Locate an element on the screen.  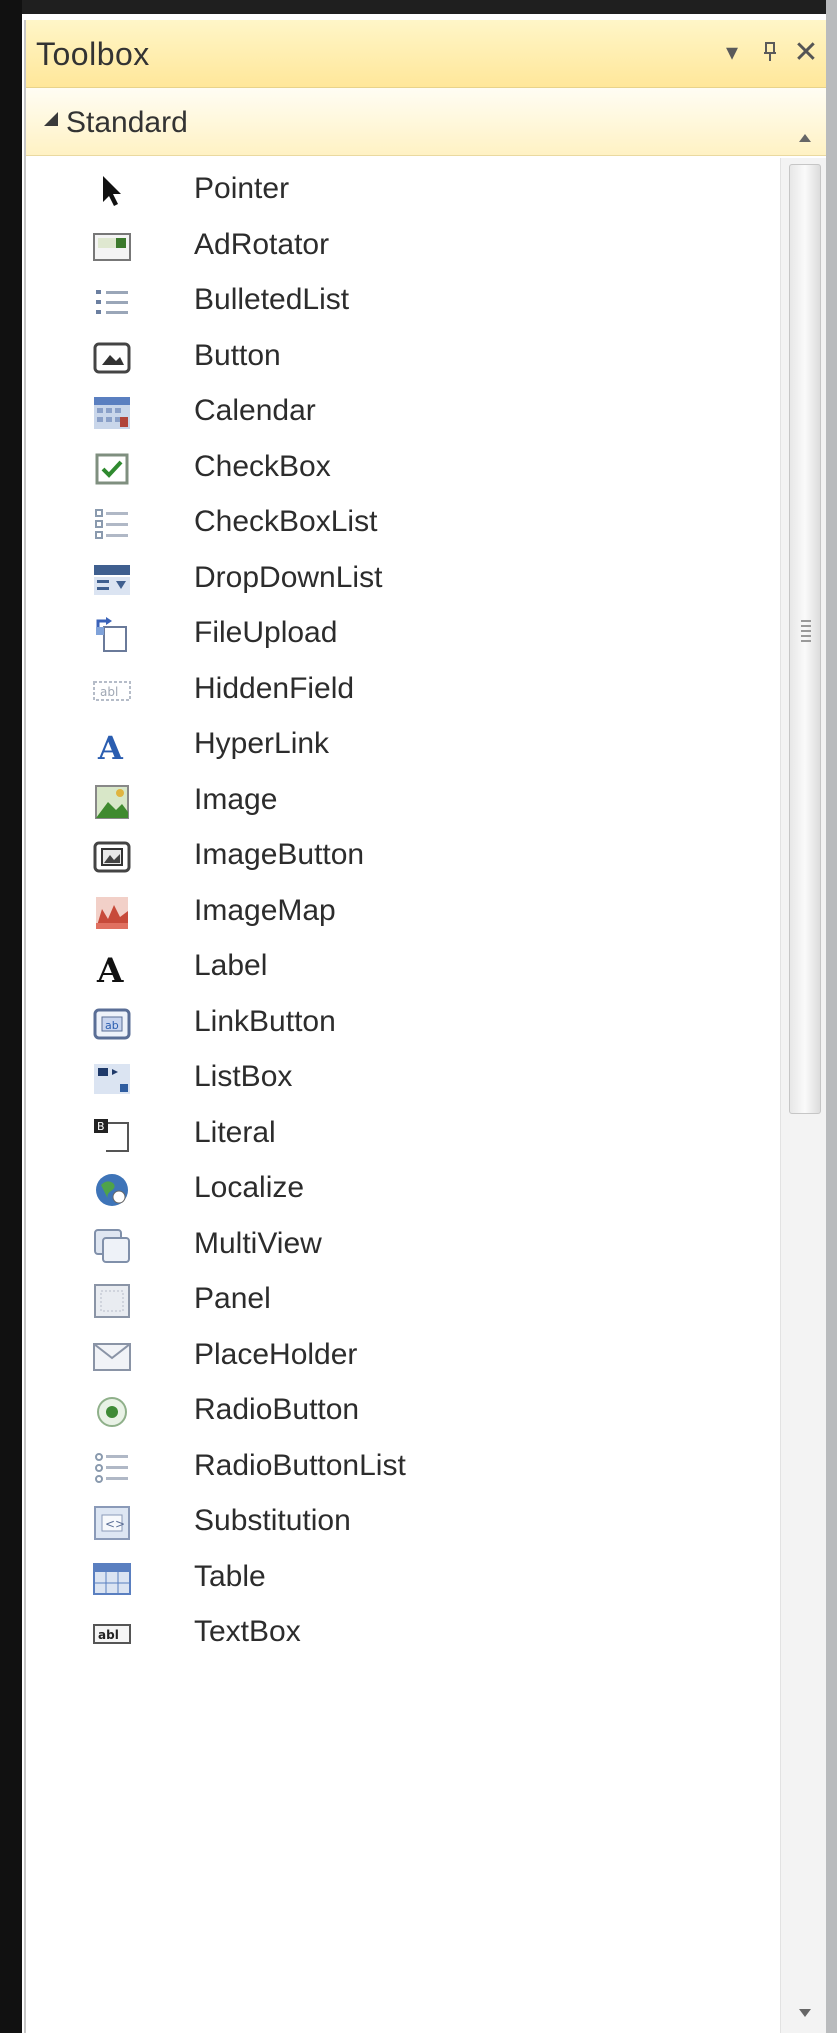
pin-icon is located at coordinates (770, 51).